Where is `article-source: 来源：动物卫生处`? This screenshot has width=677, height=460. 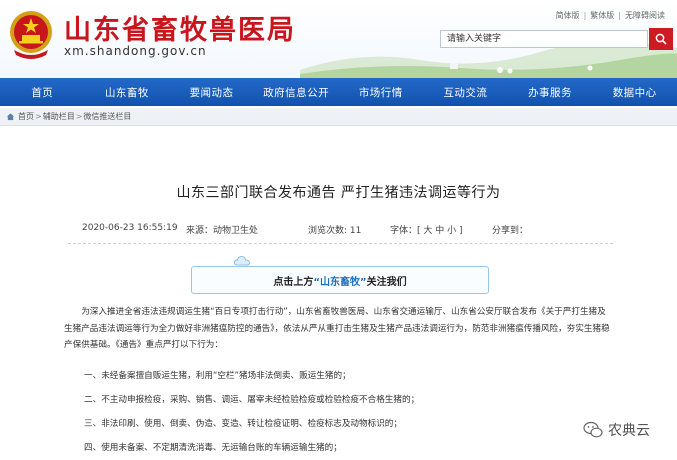 article-source: 来源：动物卫生处 is located at coordinates (222, 231).